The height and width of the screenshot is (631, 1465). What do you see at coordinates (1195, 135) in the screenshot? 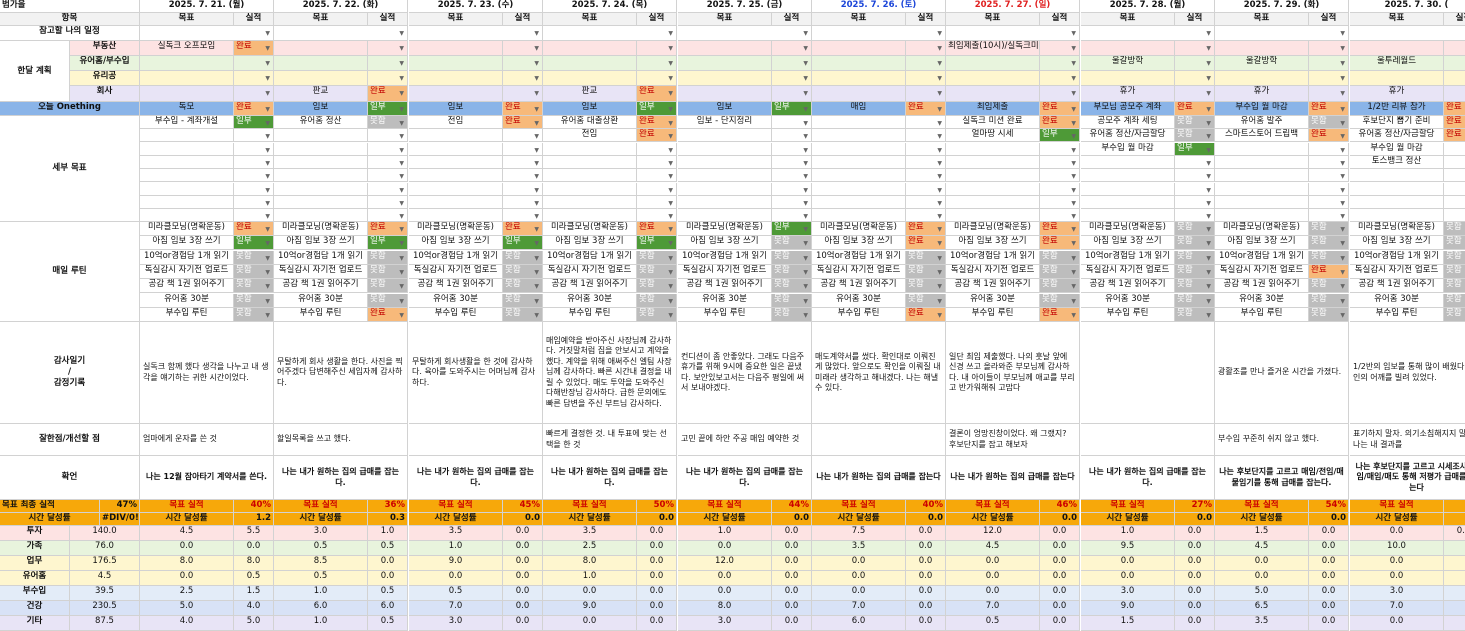
I see `detail-status: 못함 ▼` at bounding box center [1195, 135].